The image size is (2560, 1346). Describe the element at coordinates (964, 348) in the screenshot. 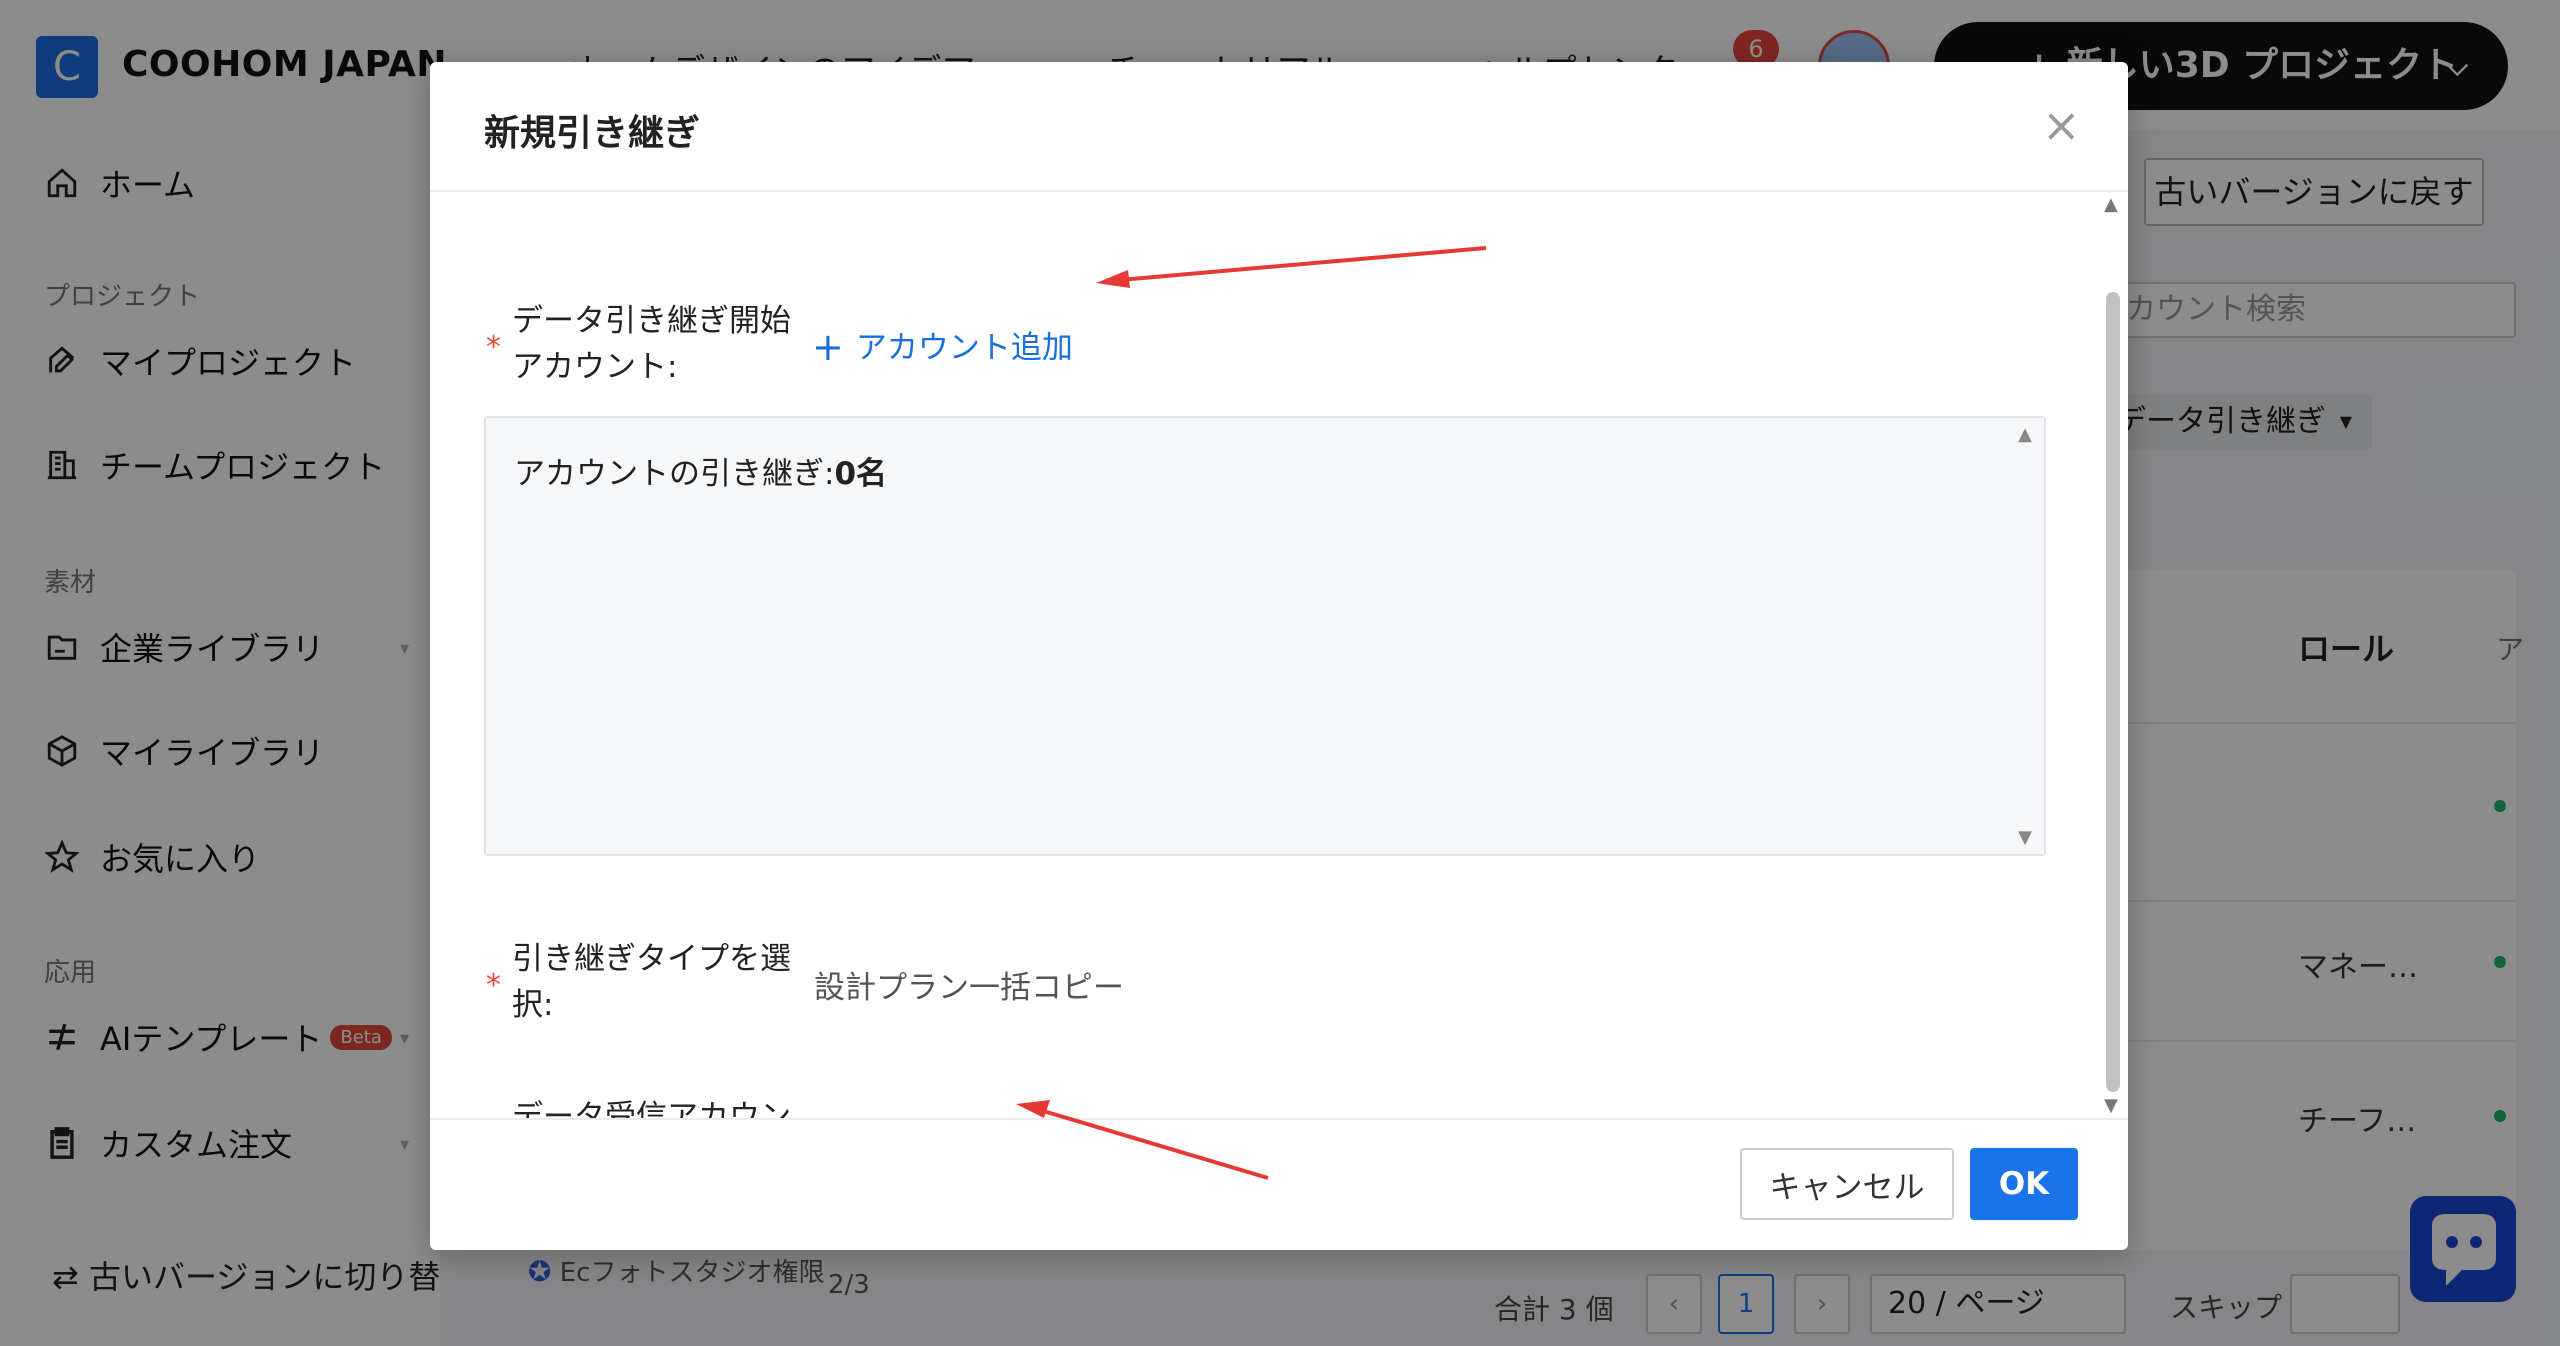

I see `add-account-label: アカウント追加` at that location.